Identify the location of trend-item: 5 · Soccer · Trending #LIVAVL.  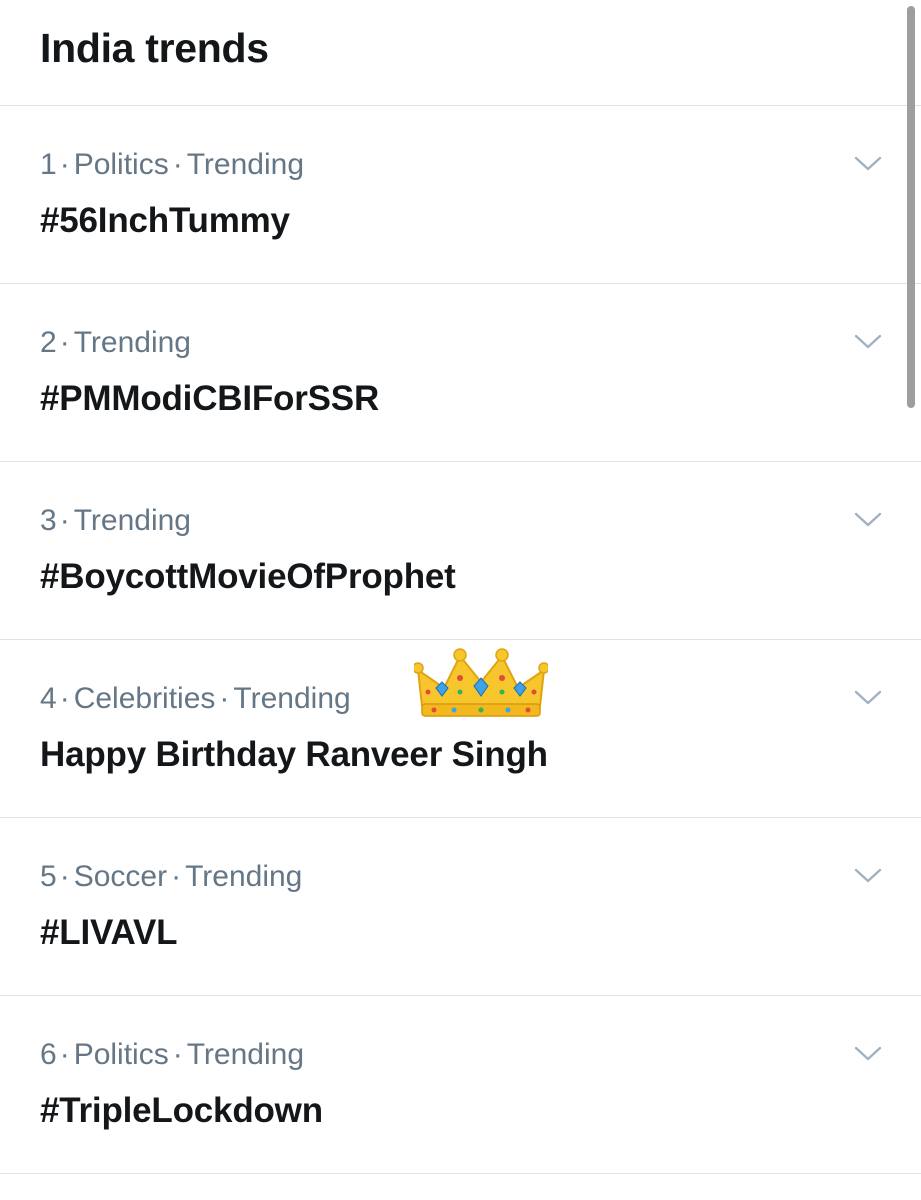
(460, 907).